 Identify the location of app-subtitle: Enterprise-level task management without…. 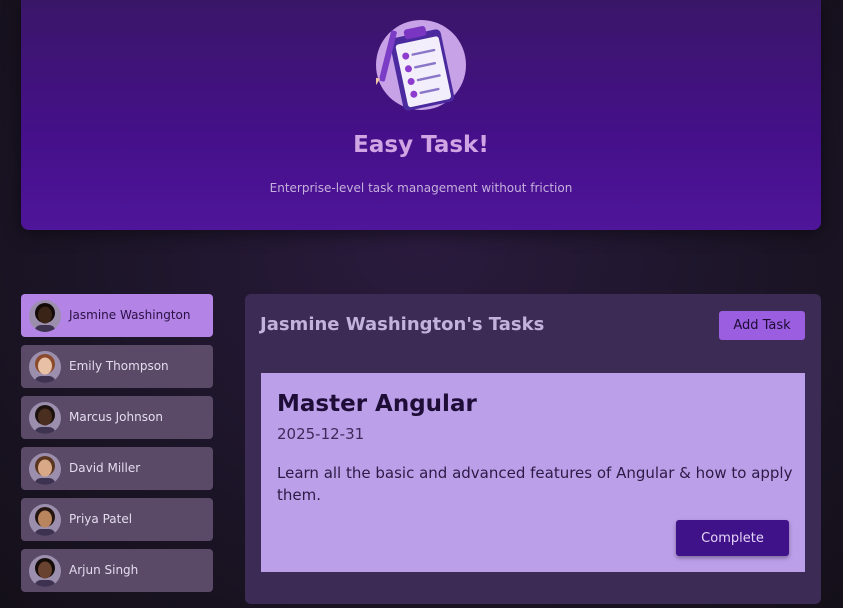
(421, 188).